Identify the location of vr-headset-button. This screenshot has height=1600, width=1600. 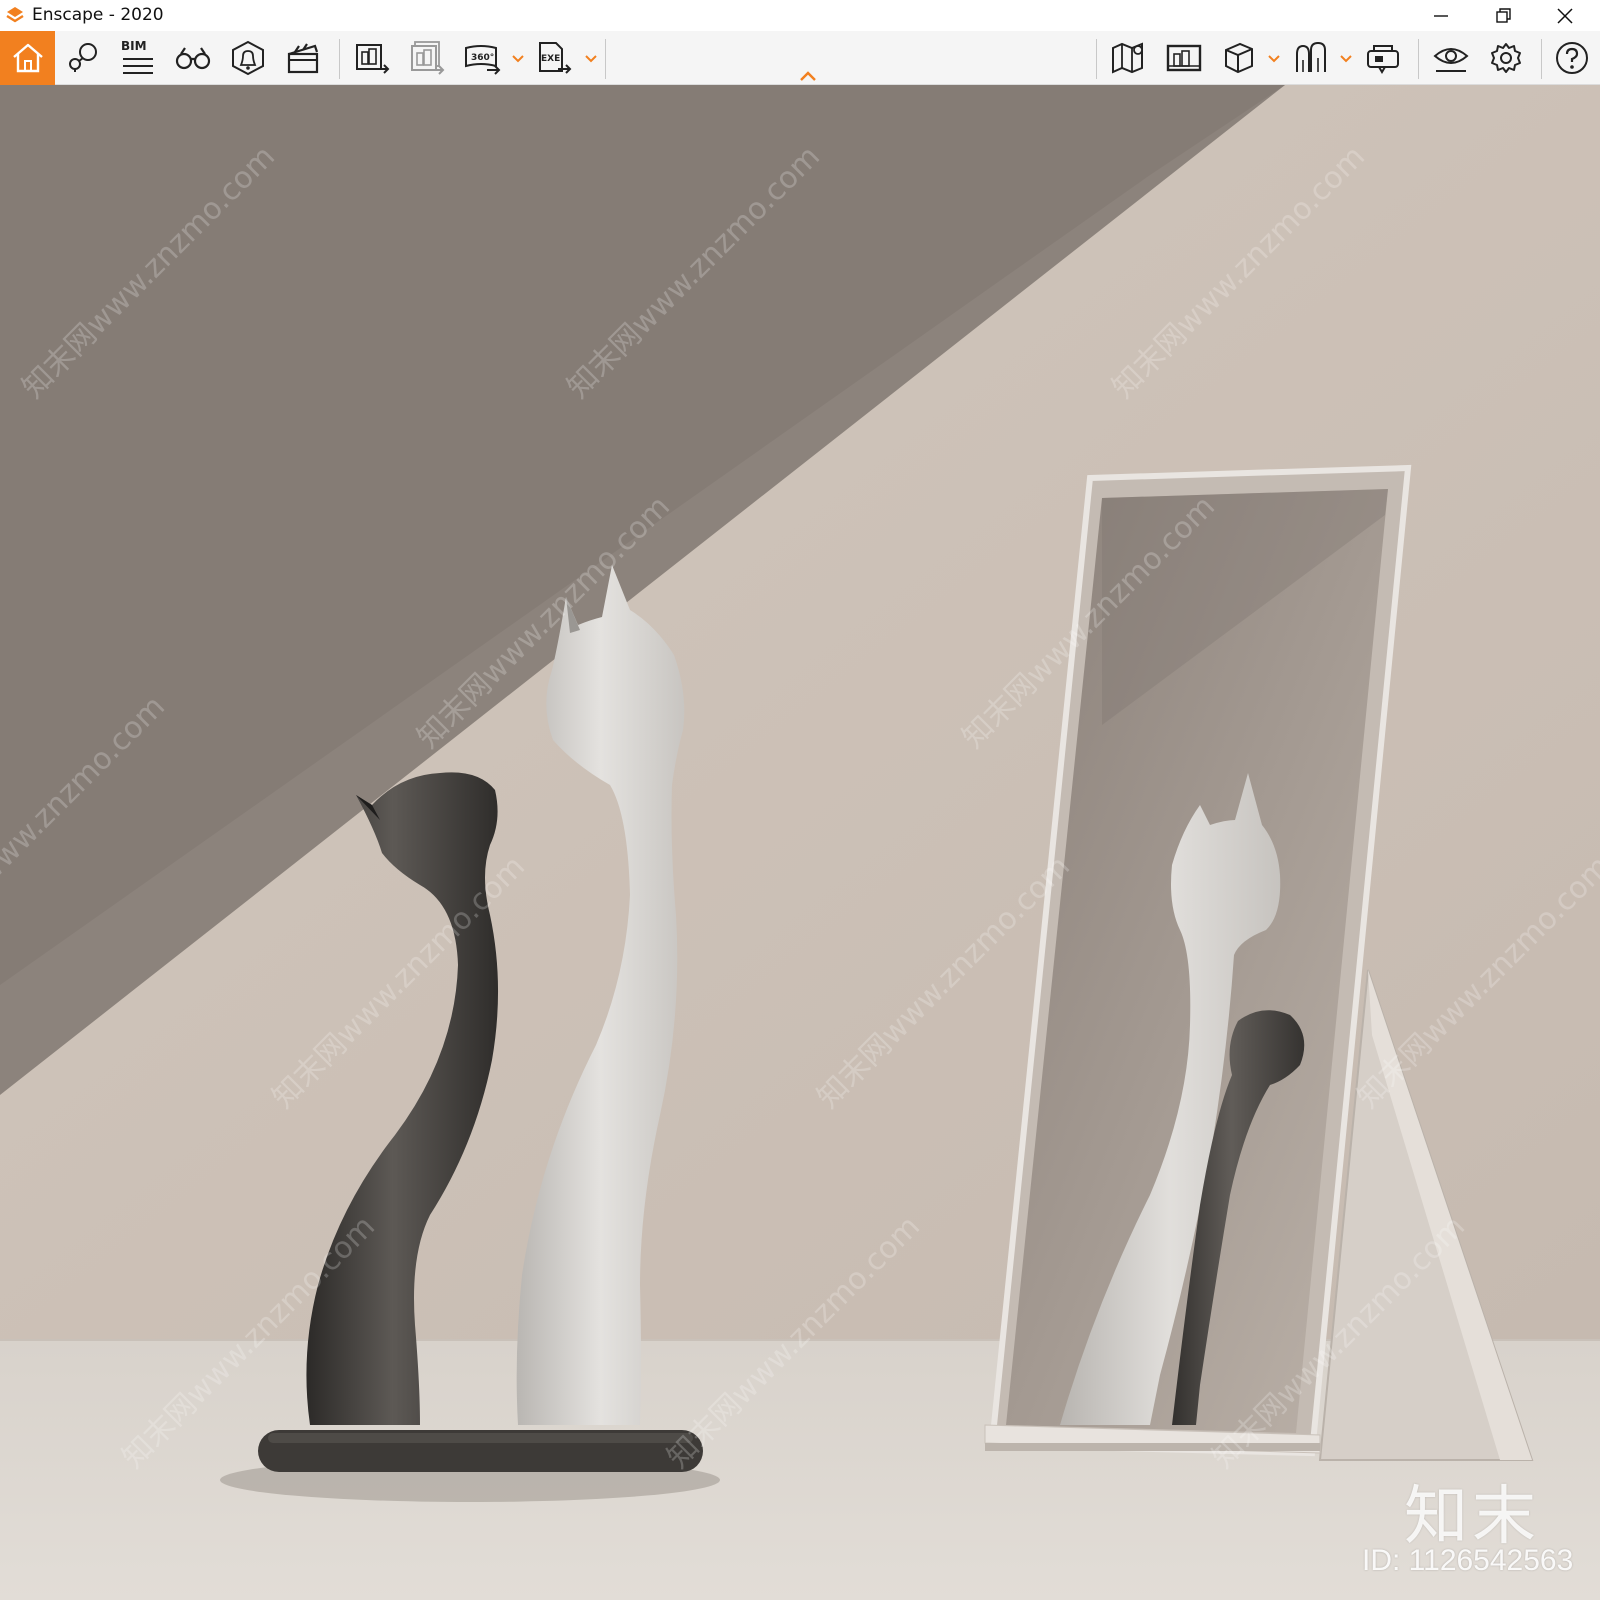
(1383, 58).